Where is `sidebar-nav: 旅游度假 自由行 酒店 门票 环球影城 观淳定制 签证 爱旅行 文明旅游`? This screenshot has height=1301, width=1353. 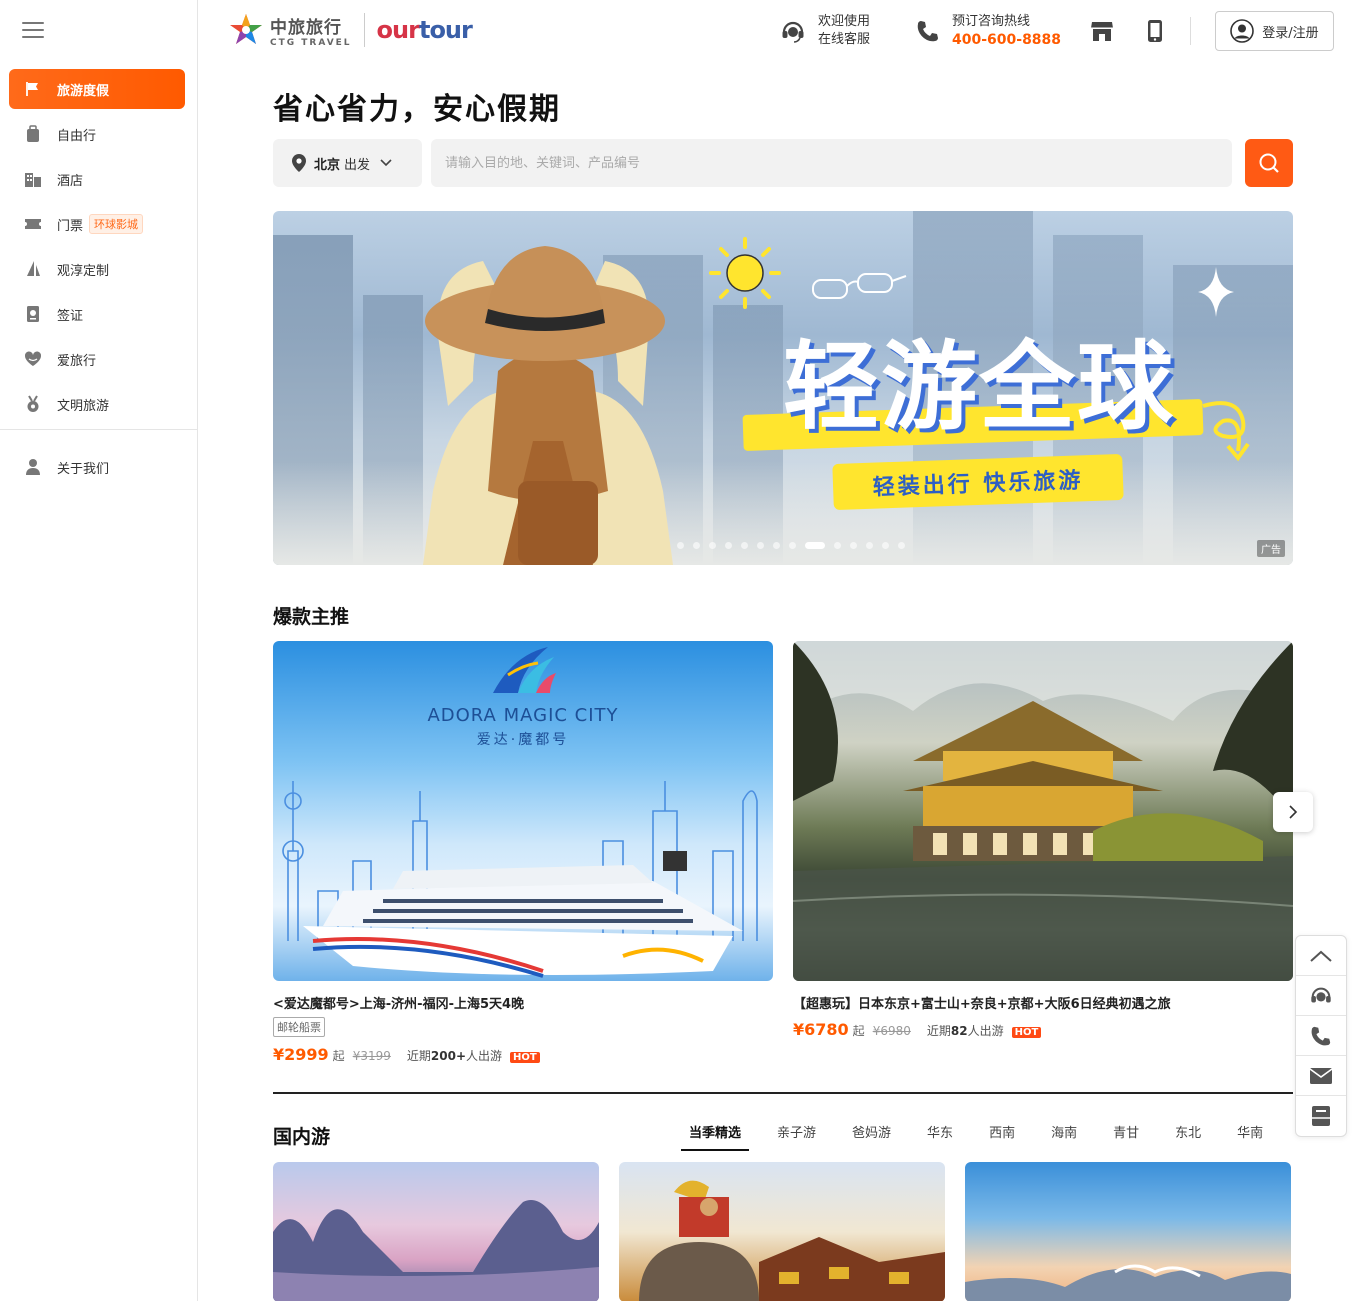
sidebar-nav: 旅游度假 自由行 酒店 门票 环球影城 观淳定制 签证 爱旅行 文明旅游 is located at coordinates (97, 249).